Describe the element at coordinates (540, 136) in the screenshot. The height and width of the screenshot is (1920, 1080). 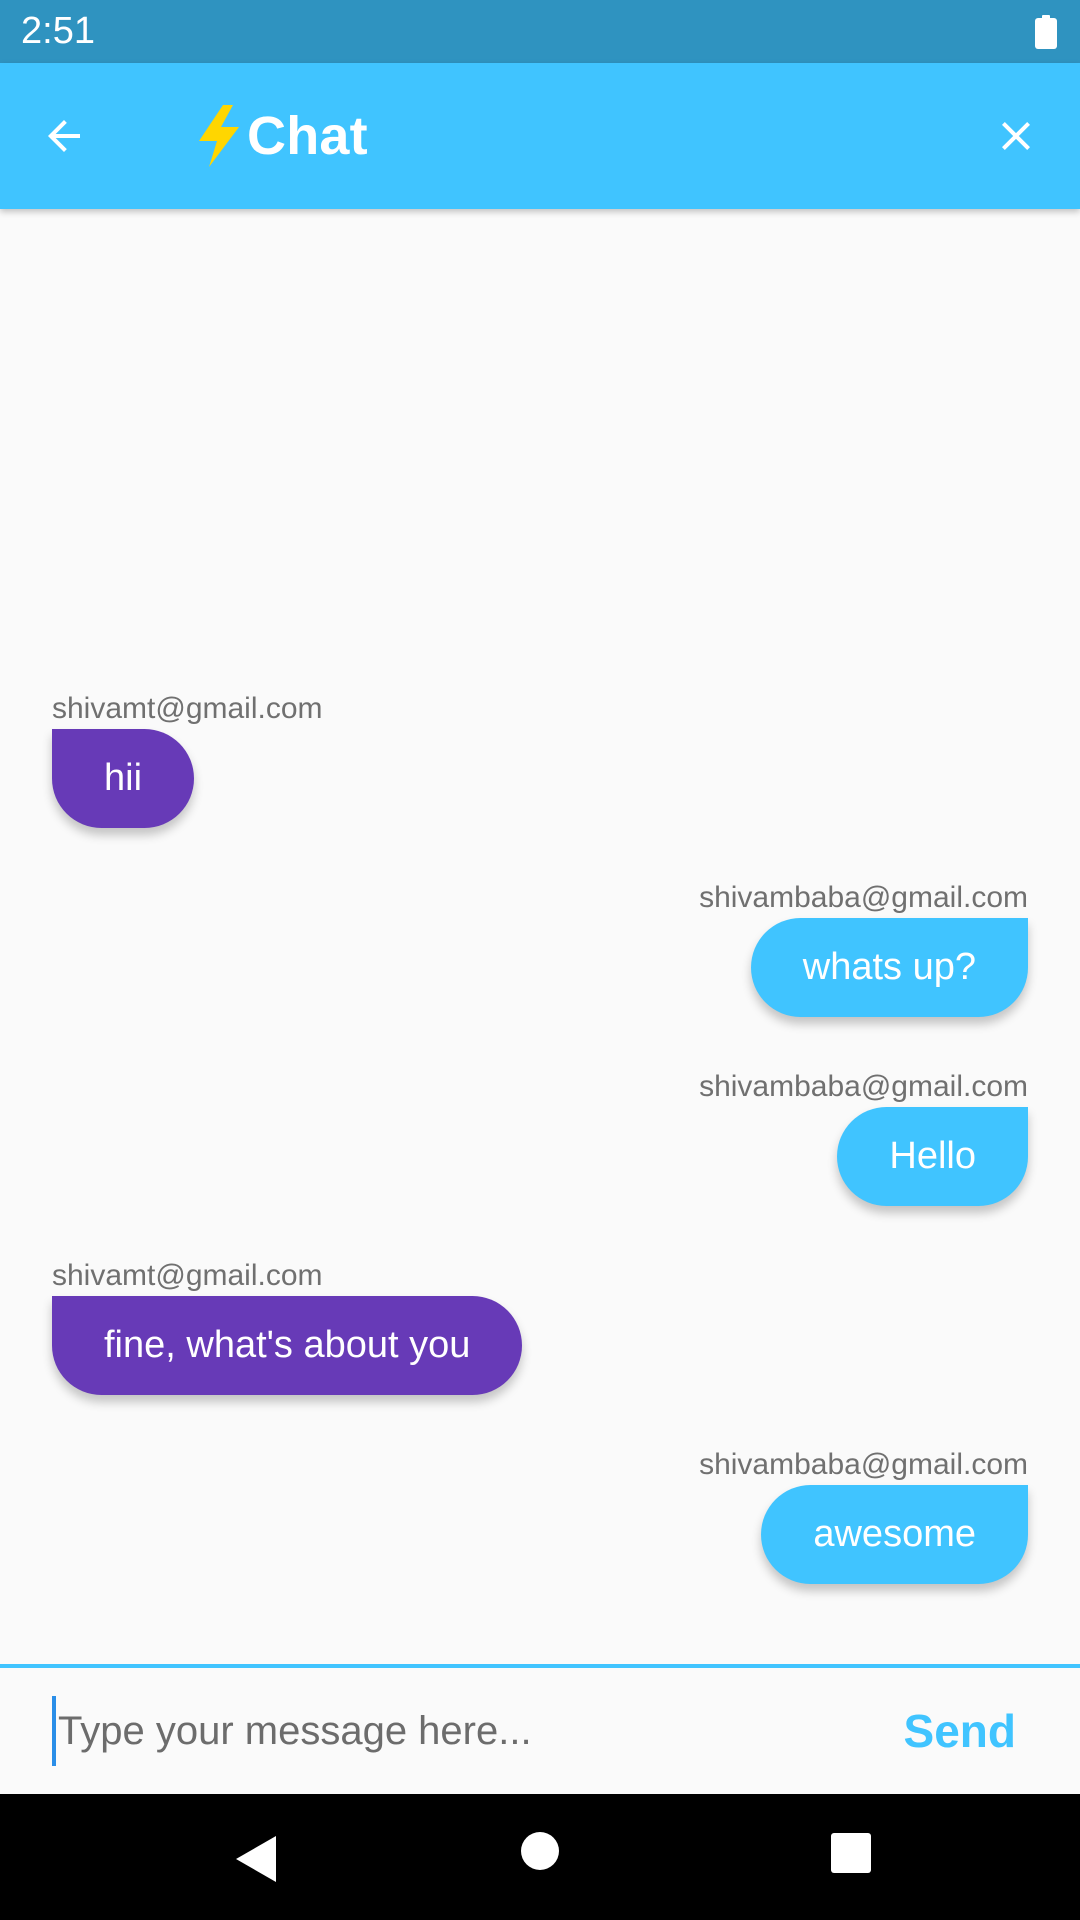
I see `app-bar: Chat` at that location.